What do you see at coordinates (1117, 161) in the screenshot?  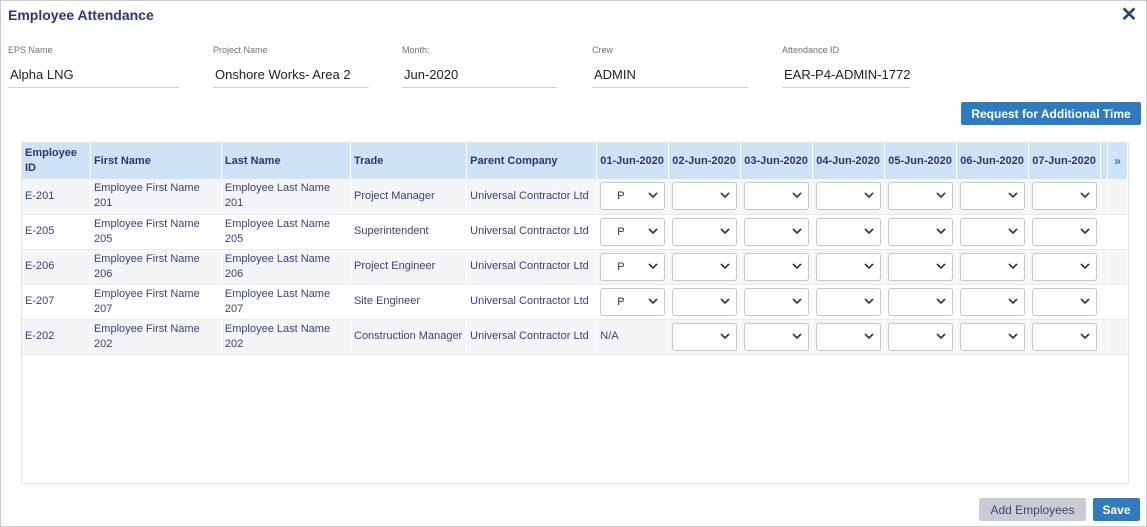 I see `scroll-more-columns-icon: »` at bounding box center [1117, 161].